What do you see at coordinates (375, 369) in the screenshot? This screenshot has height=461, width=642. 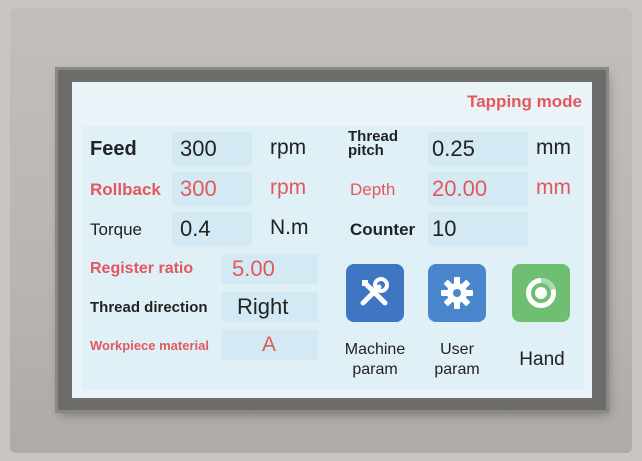 I see `machine-param-caption-line2: param` at bounding box center [375, 369].